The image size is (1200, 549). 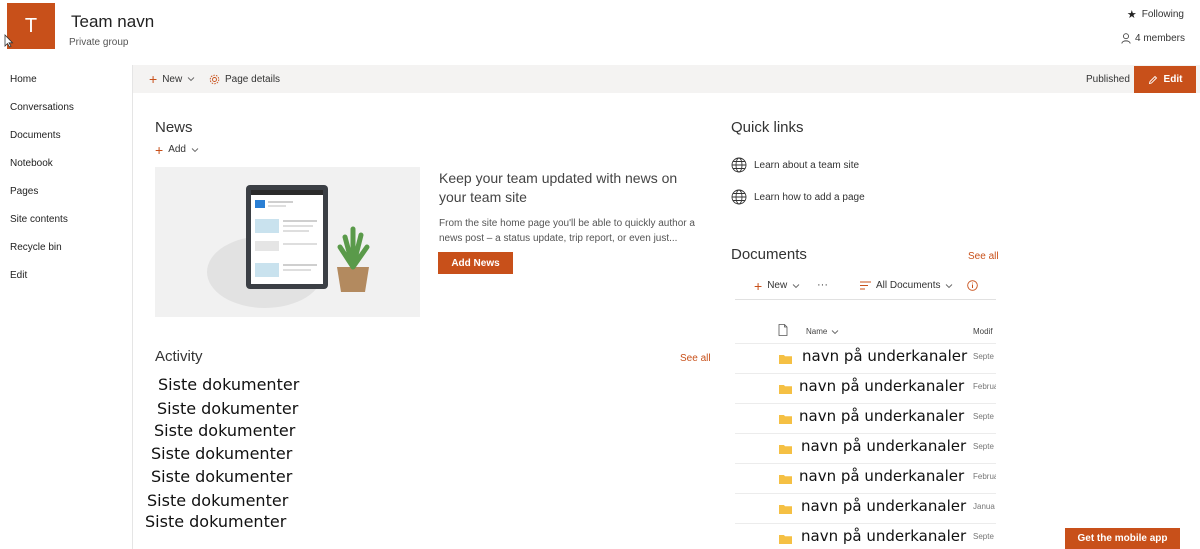 What do you see at coordinates (35, 135) in the screenshot?
I see `nav-item-documents: Documents` at bounding box center [35, 135].